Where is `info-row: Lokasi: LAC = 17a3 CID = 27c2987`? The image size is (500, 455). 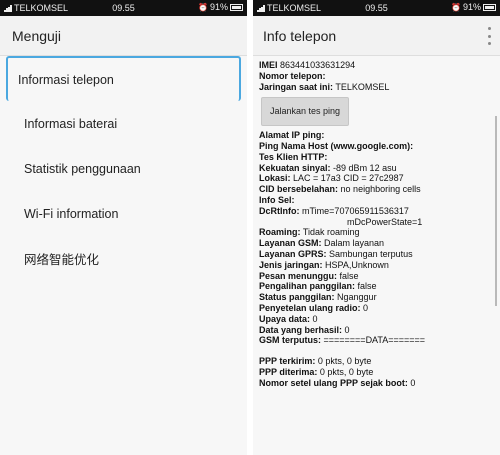
info-row: Lokasi: LAC = 17a3 CID = 27c2987 is located at coordinates (373, 178).